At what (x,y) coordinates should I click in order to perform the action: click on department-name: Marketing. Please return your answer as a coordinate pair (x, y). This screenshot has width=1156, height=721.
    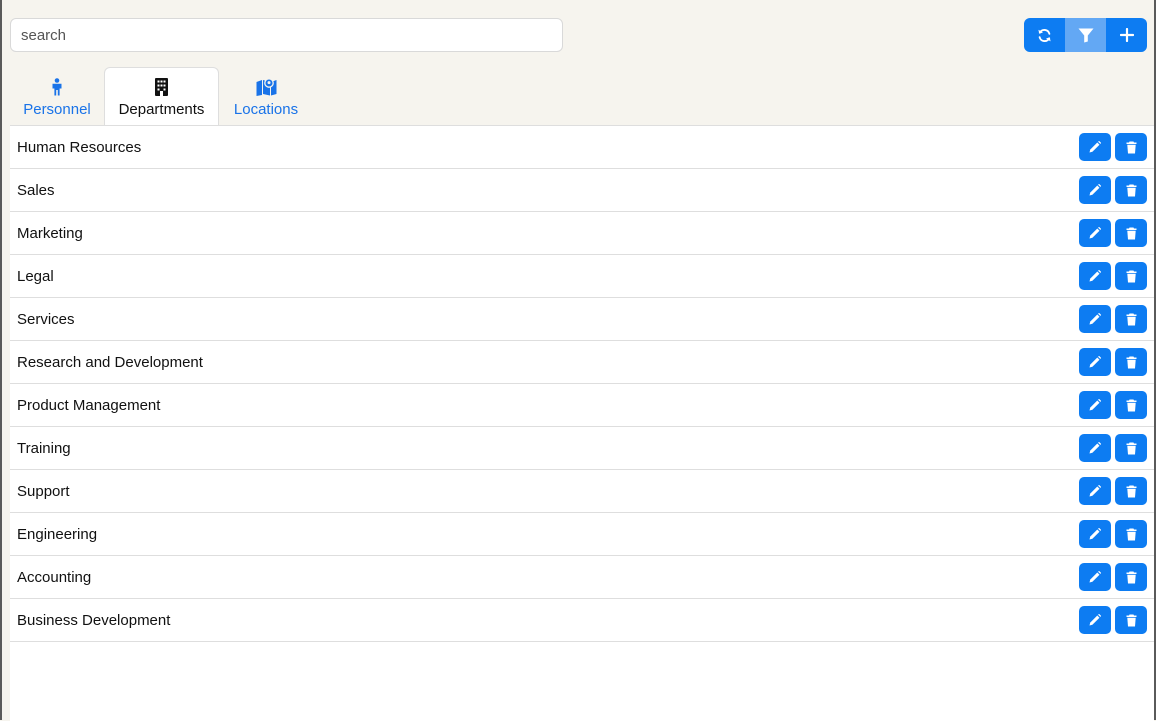
    Looking at the image, I should click on (50, 233).